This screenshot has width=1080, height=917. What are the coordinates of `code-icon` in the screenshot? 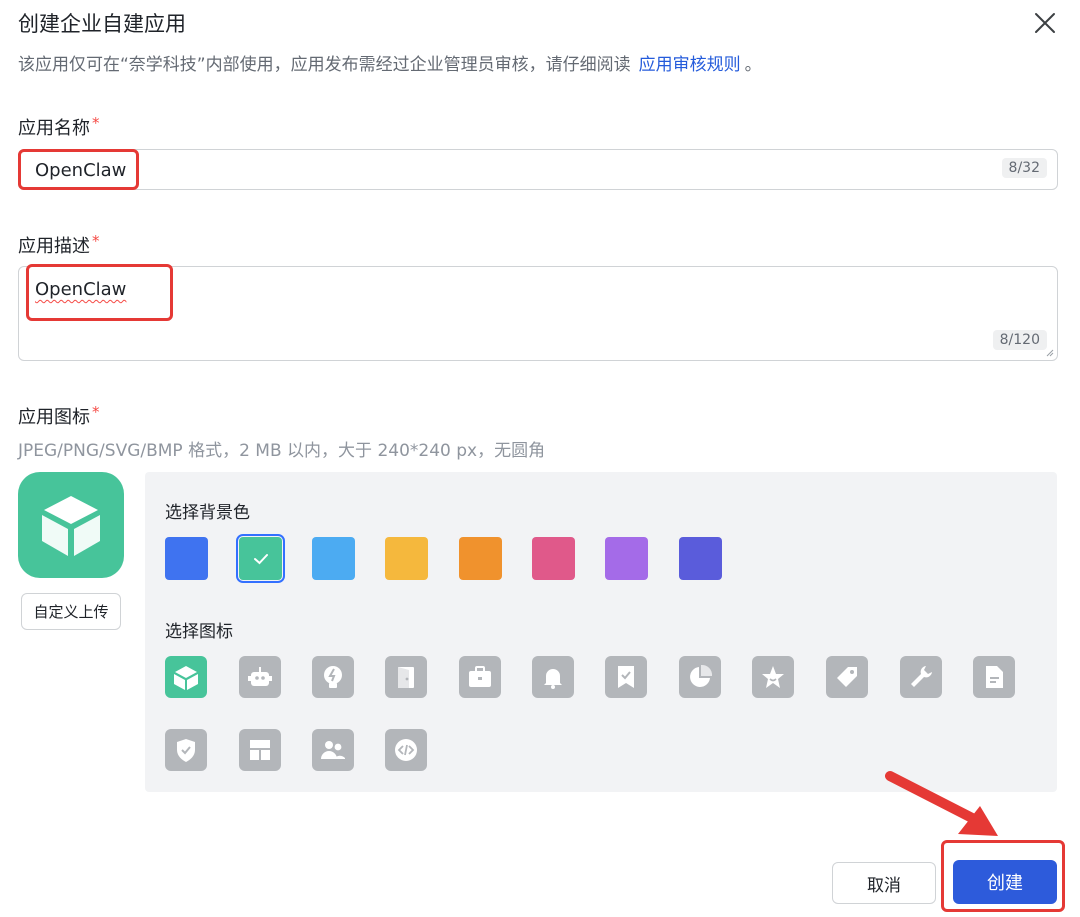 It's located at (406, 750).